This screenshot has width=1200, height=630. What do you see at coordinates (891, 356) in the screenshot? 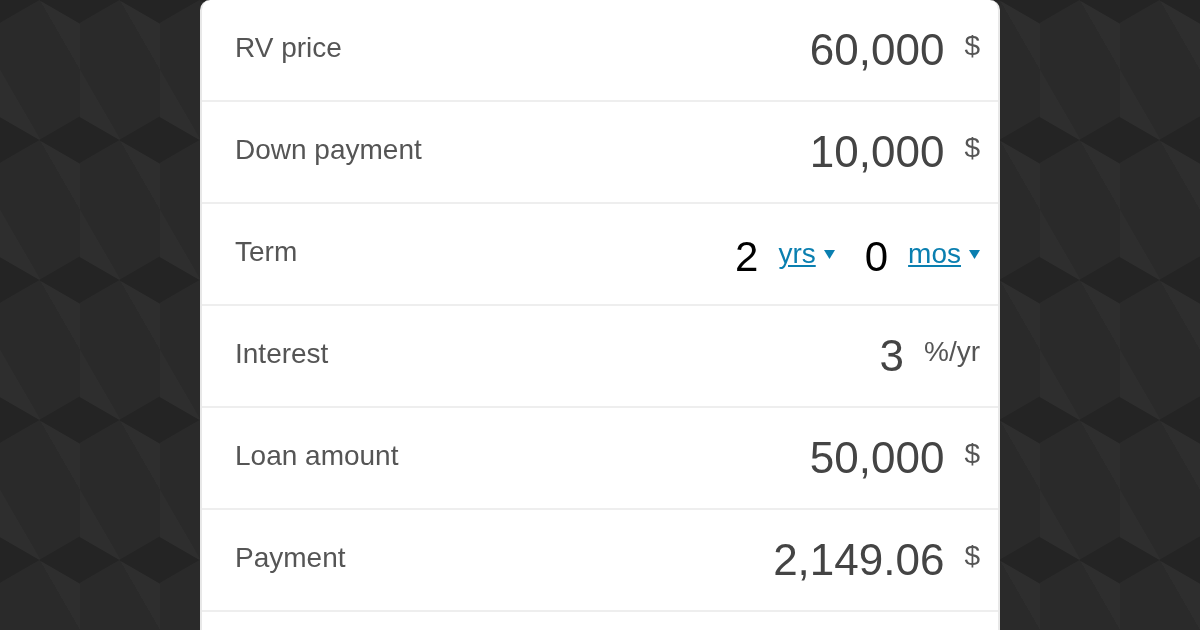
I see `field-value: 3` at bounding box center [891, 356].